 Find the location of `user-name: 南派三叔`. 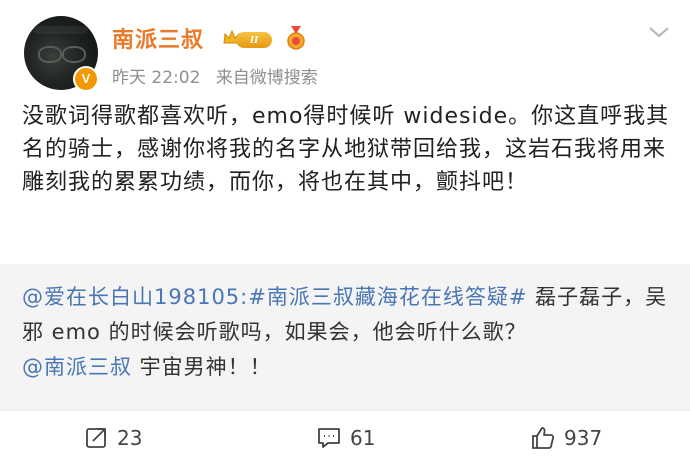

user-name: 南派三叔 is located at coordinates (158, 38).